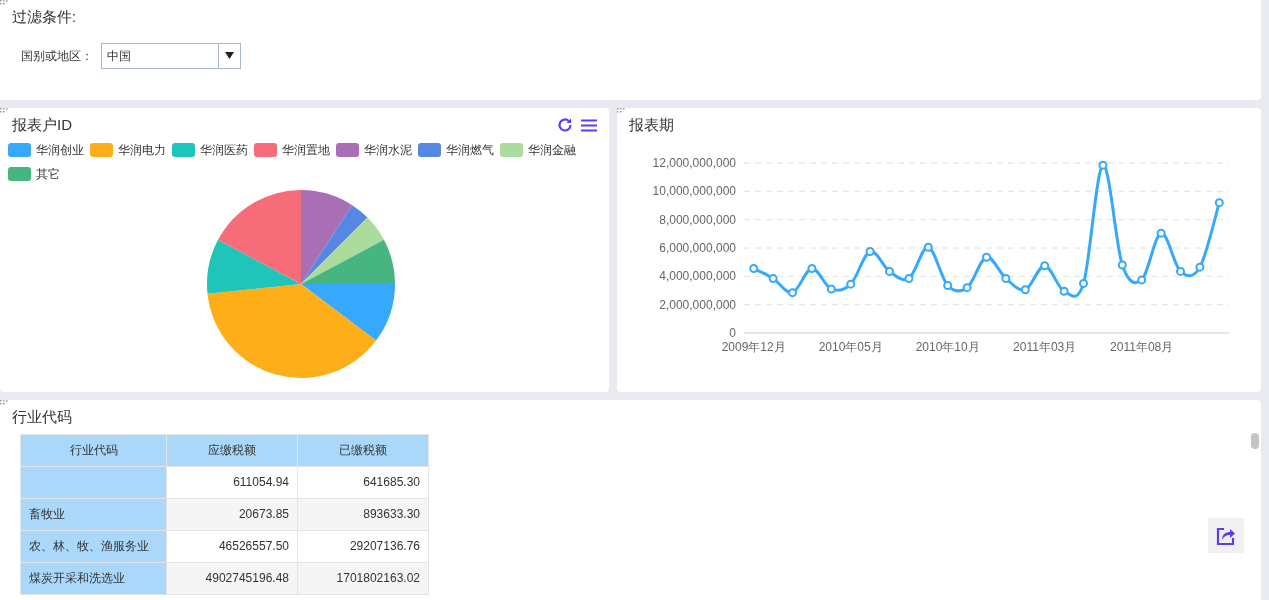 This screenshot has width=1269, height=600. Describe the element at coordinates (363, 546) in the screenshot. I see `table-cell: 29207136.76` at that location.